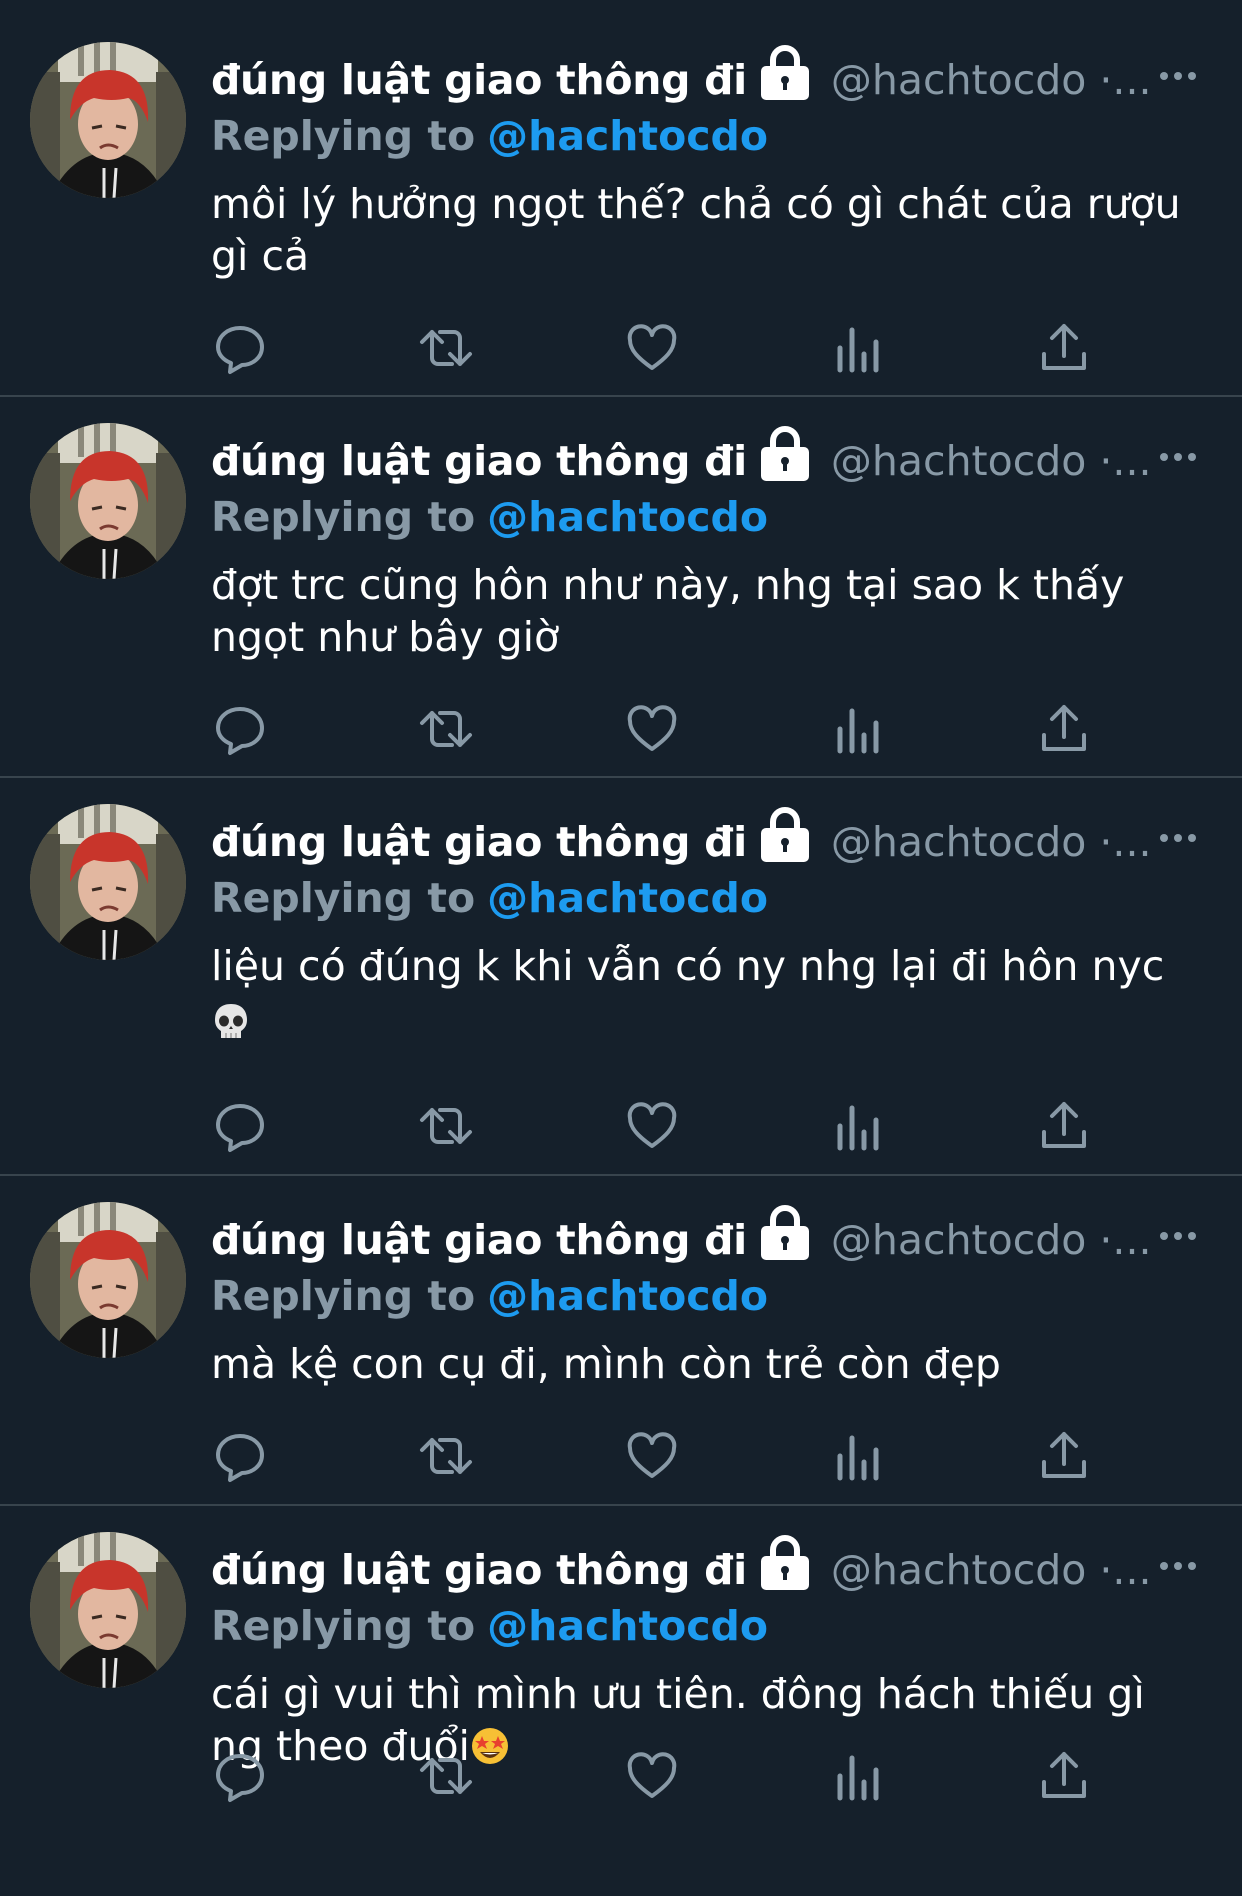  Describe the element at coordinates (231, 1022) in the screenshot. I see `skull-emoji` at that location.